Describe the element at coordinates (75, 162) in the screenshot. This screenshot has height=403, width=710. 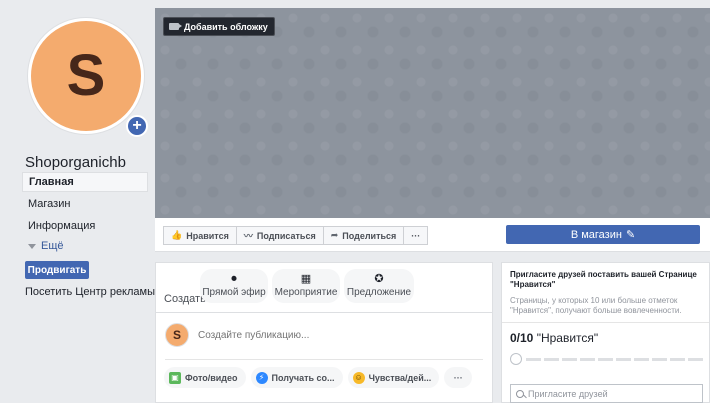
I see `page-title: Shoporganichb` at that location.